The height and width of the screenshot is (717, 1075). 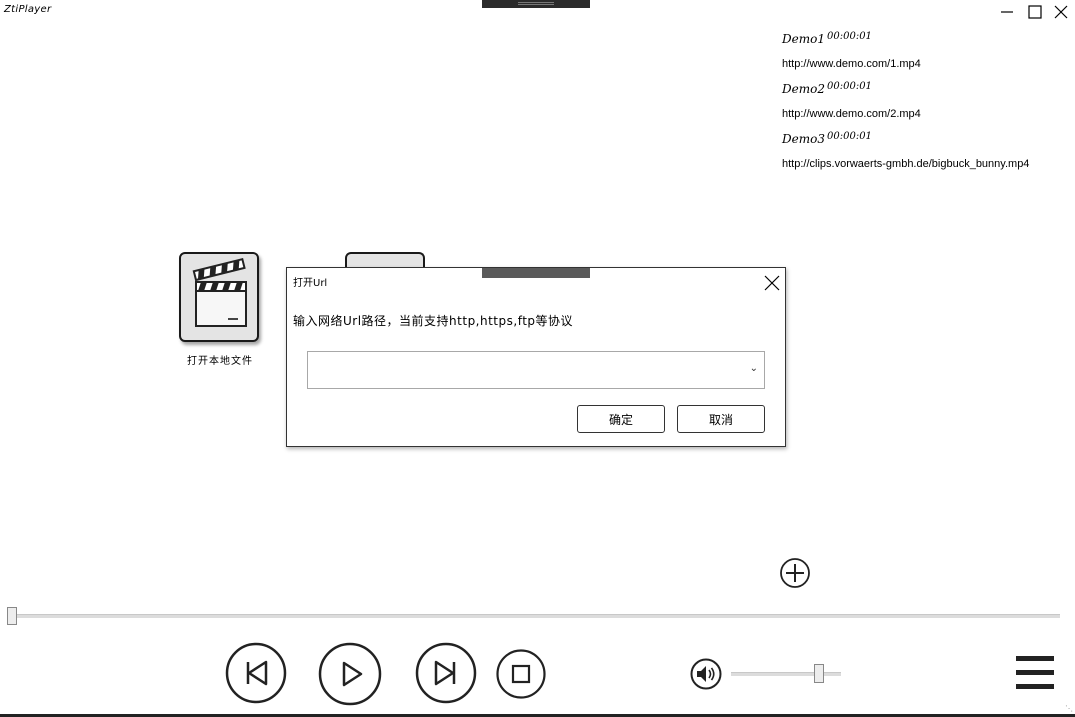 I want to click on playlist-item: Demo2 00:00:01 http://www.demo.com/2.mp4, so click(x=927, y=105).